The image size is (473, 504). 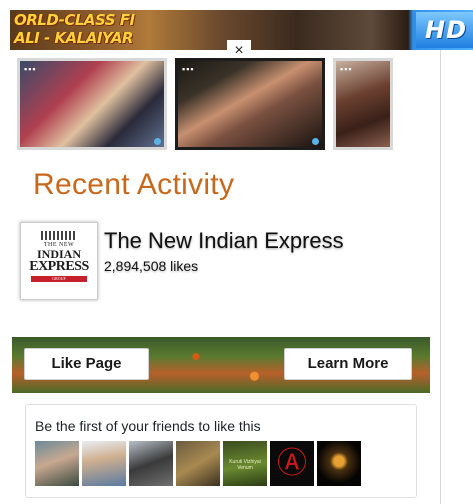 I want to click on ad-banner-text: ORLD-CLASS FI ALI - KALAIYAR, so click(x=74, y=29).